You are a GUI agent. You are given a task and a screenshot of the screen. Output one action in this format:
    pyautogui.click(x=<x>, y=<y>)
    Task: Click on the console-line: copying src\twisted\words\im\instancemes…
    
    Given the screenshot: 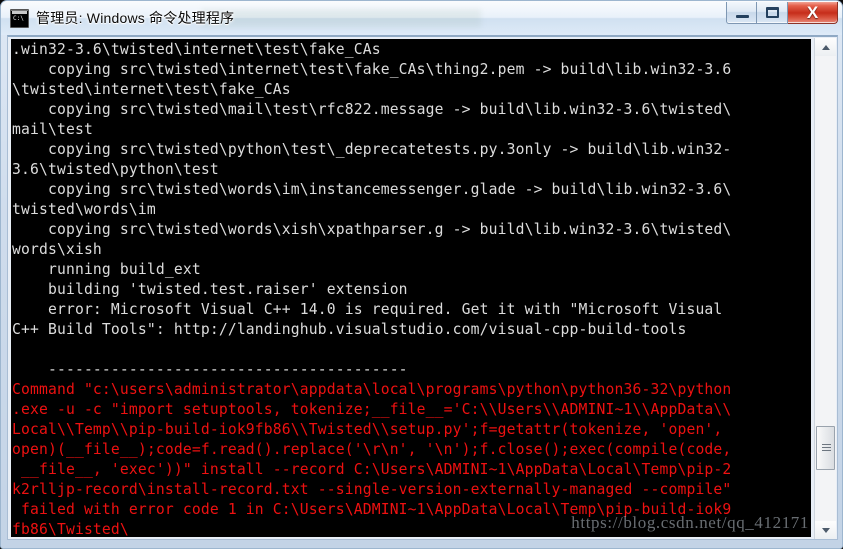 What is the action you would take?
    pyautogui.click(x=372, y=189)
    